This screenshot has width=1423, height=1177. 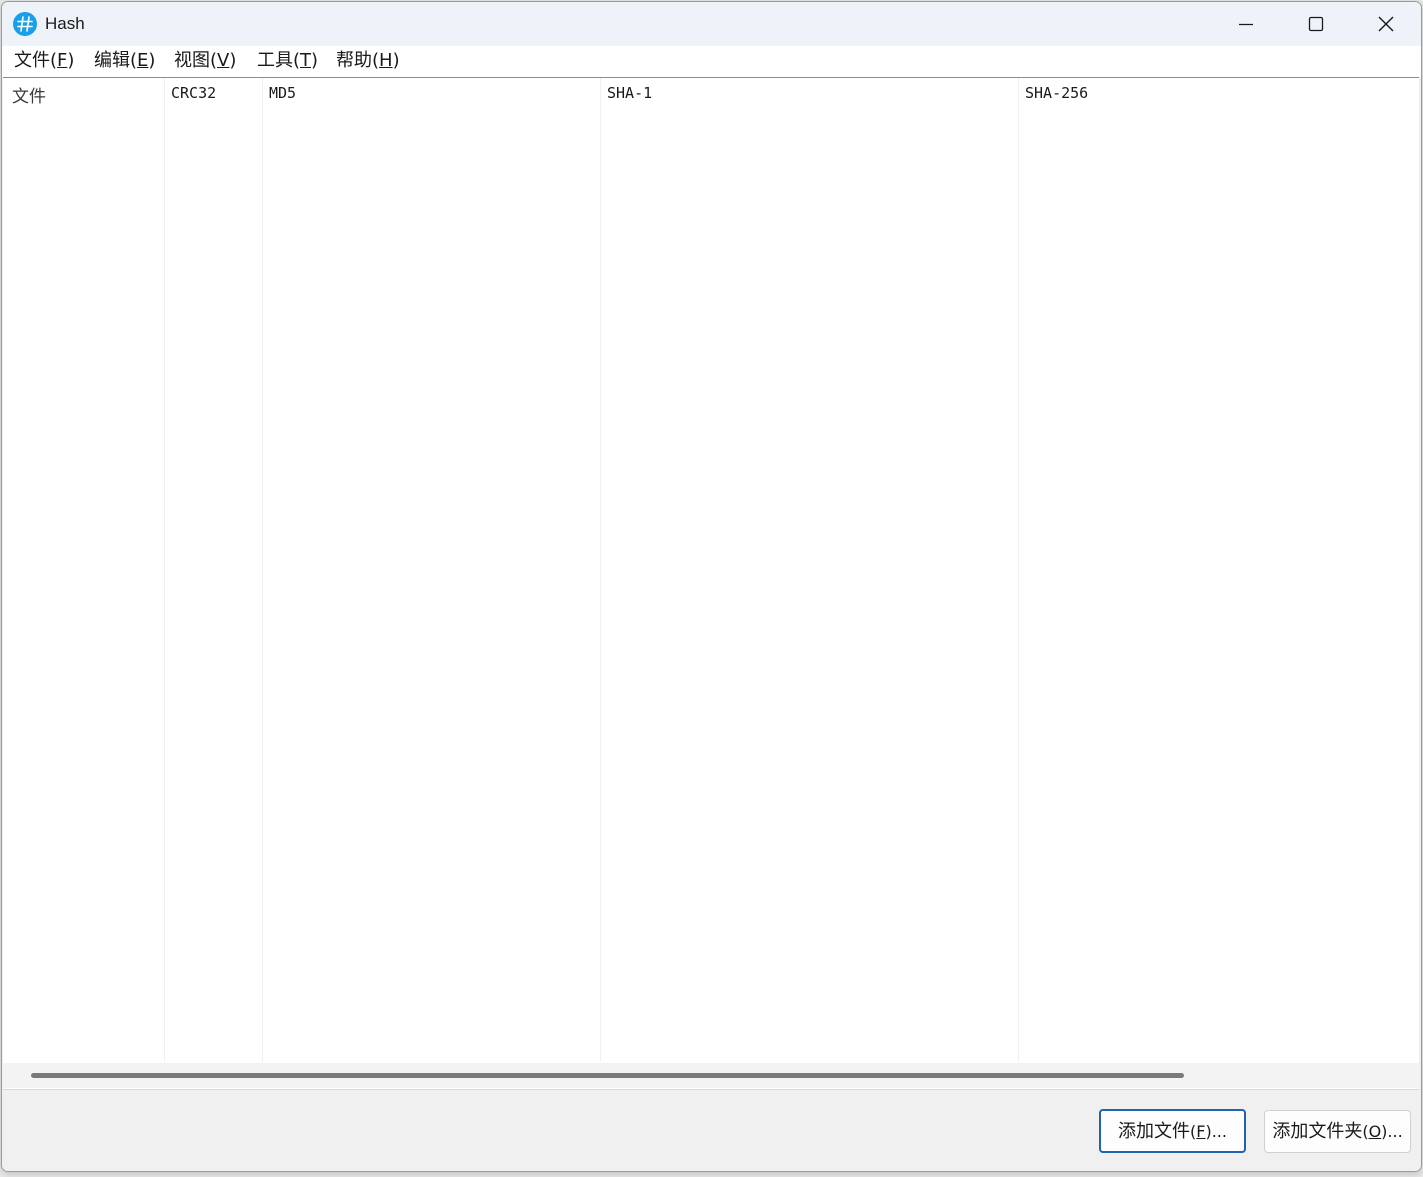 I want to click on title-bar: Hash, so click(x=711, y=24).